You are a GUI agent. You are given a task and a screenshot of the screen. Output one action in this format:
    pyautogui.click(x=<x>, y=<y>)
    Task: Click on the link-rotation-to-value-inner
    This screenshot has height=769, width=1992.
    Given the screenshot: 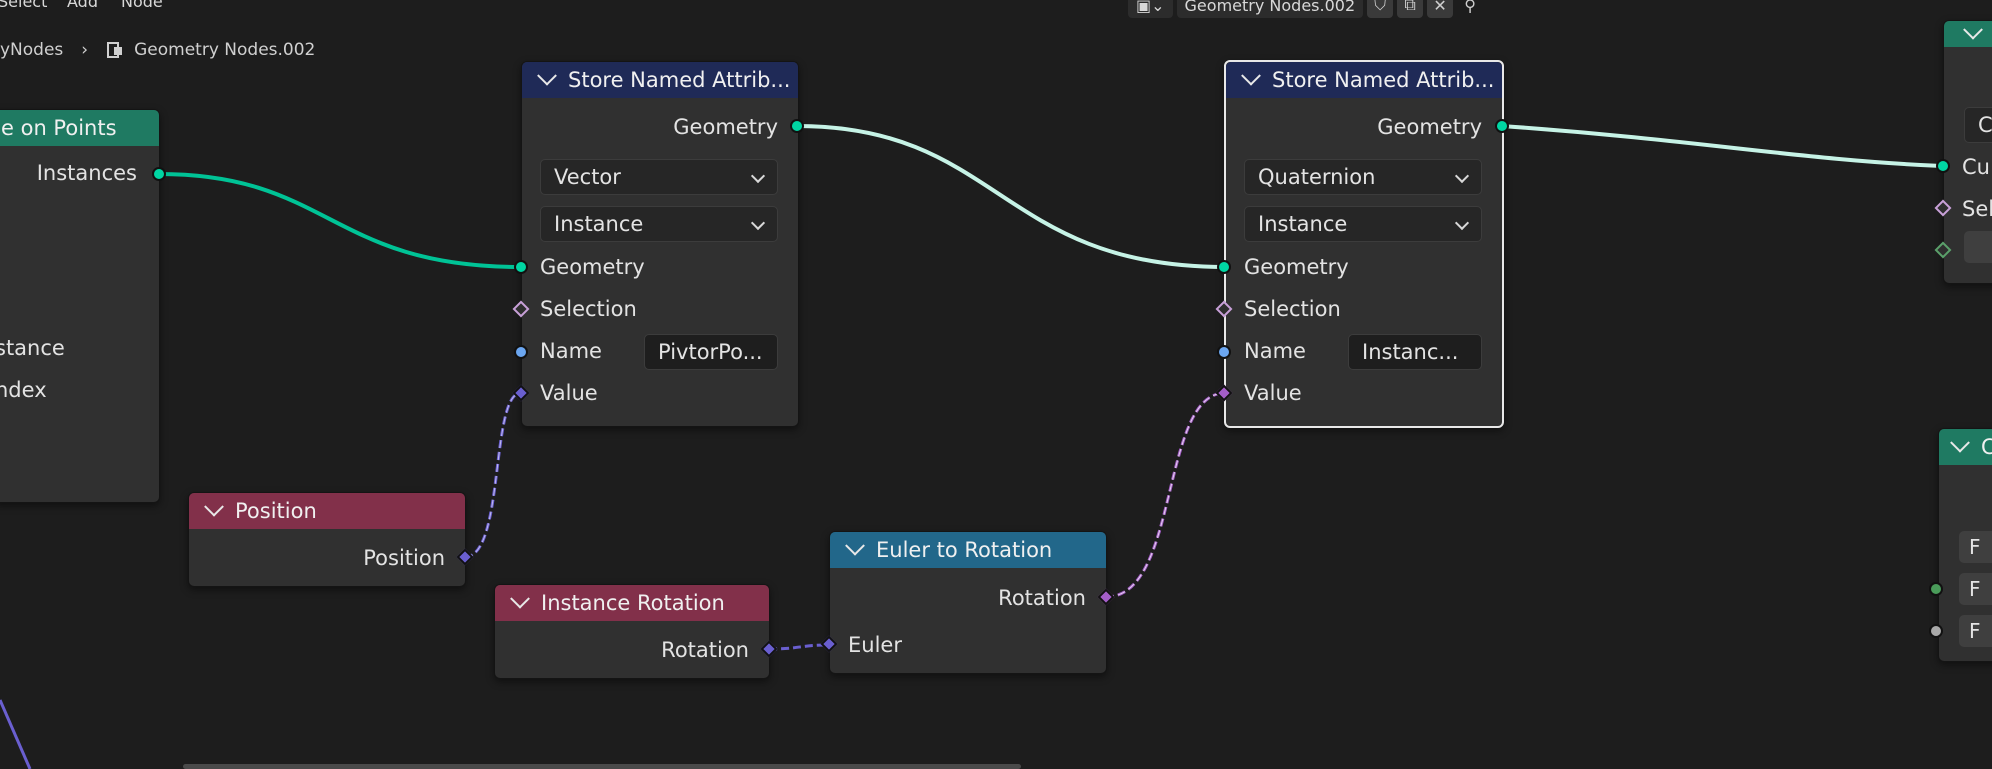 What is the action you would take?
    pyautogui.click(x=1165, y=495)
    